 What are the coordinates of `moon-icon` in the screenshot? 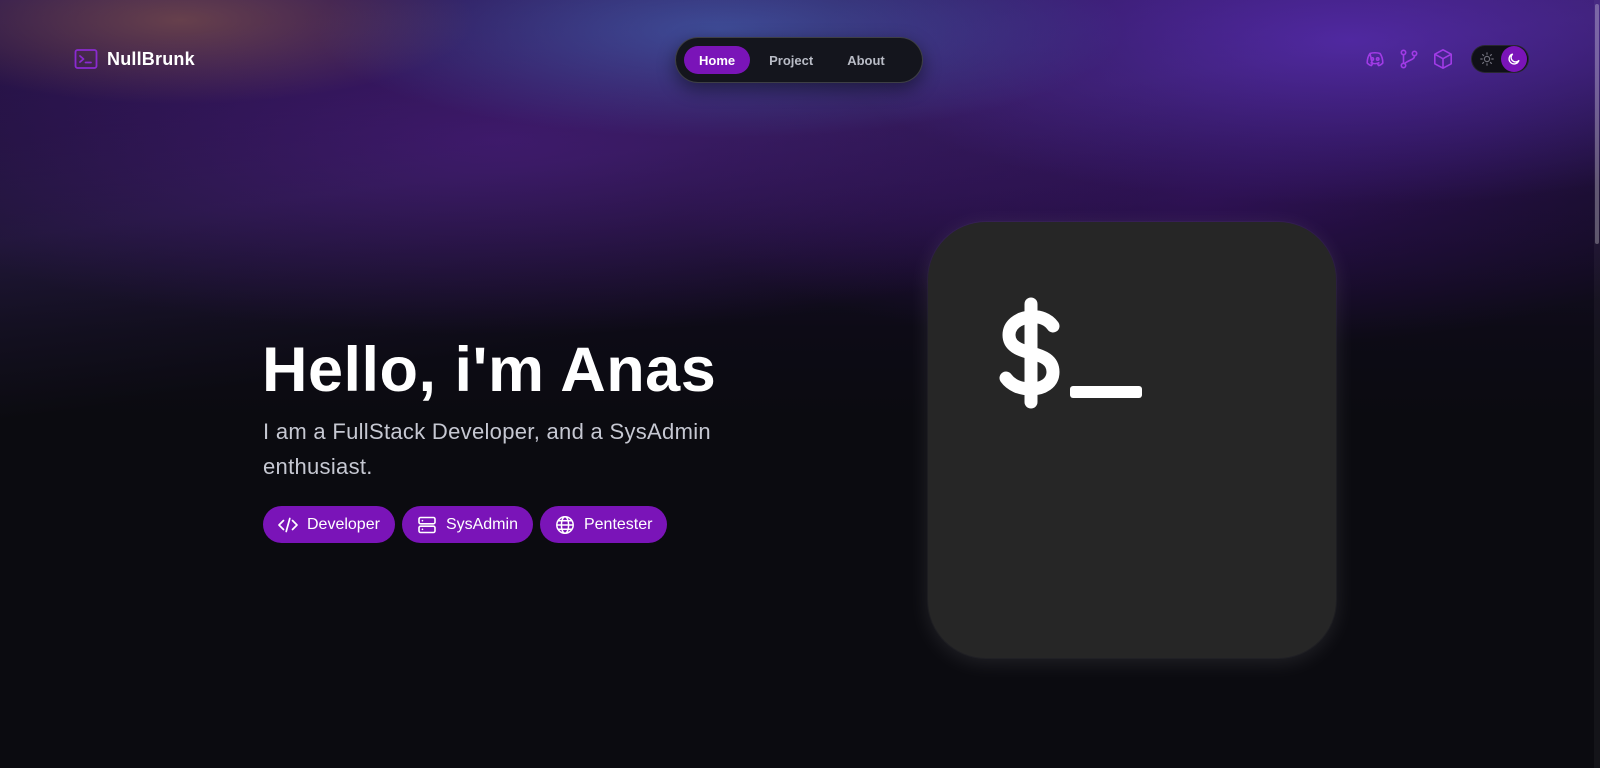 It's located at (1514, 59).